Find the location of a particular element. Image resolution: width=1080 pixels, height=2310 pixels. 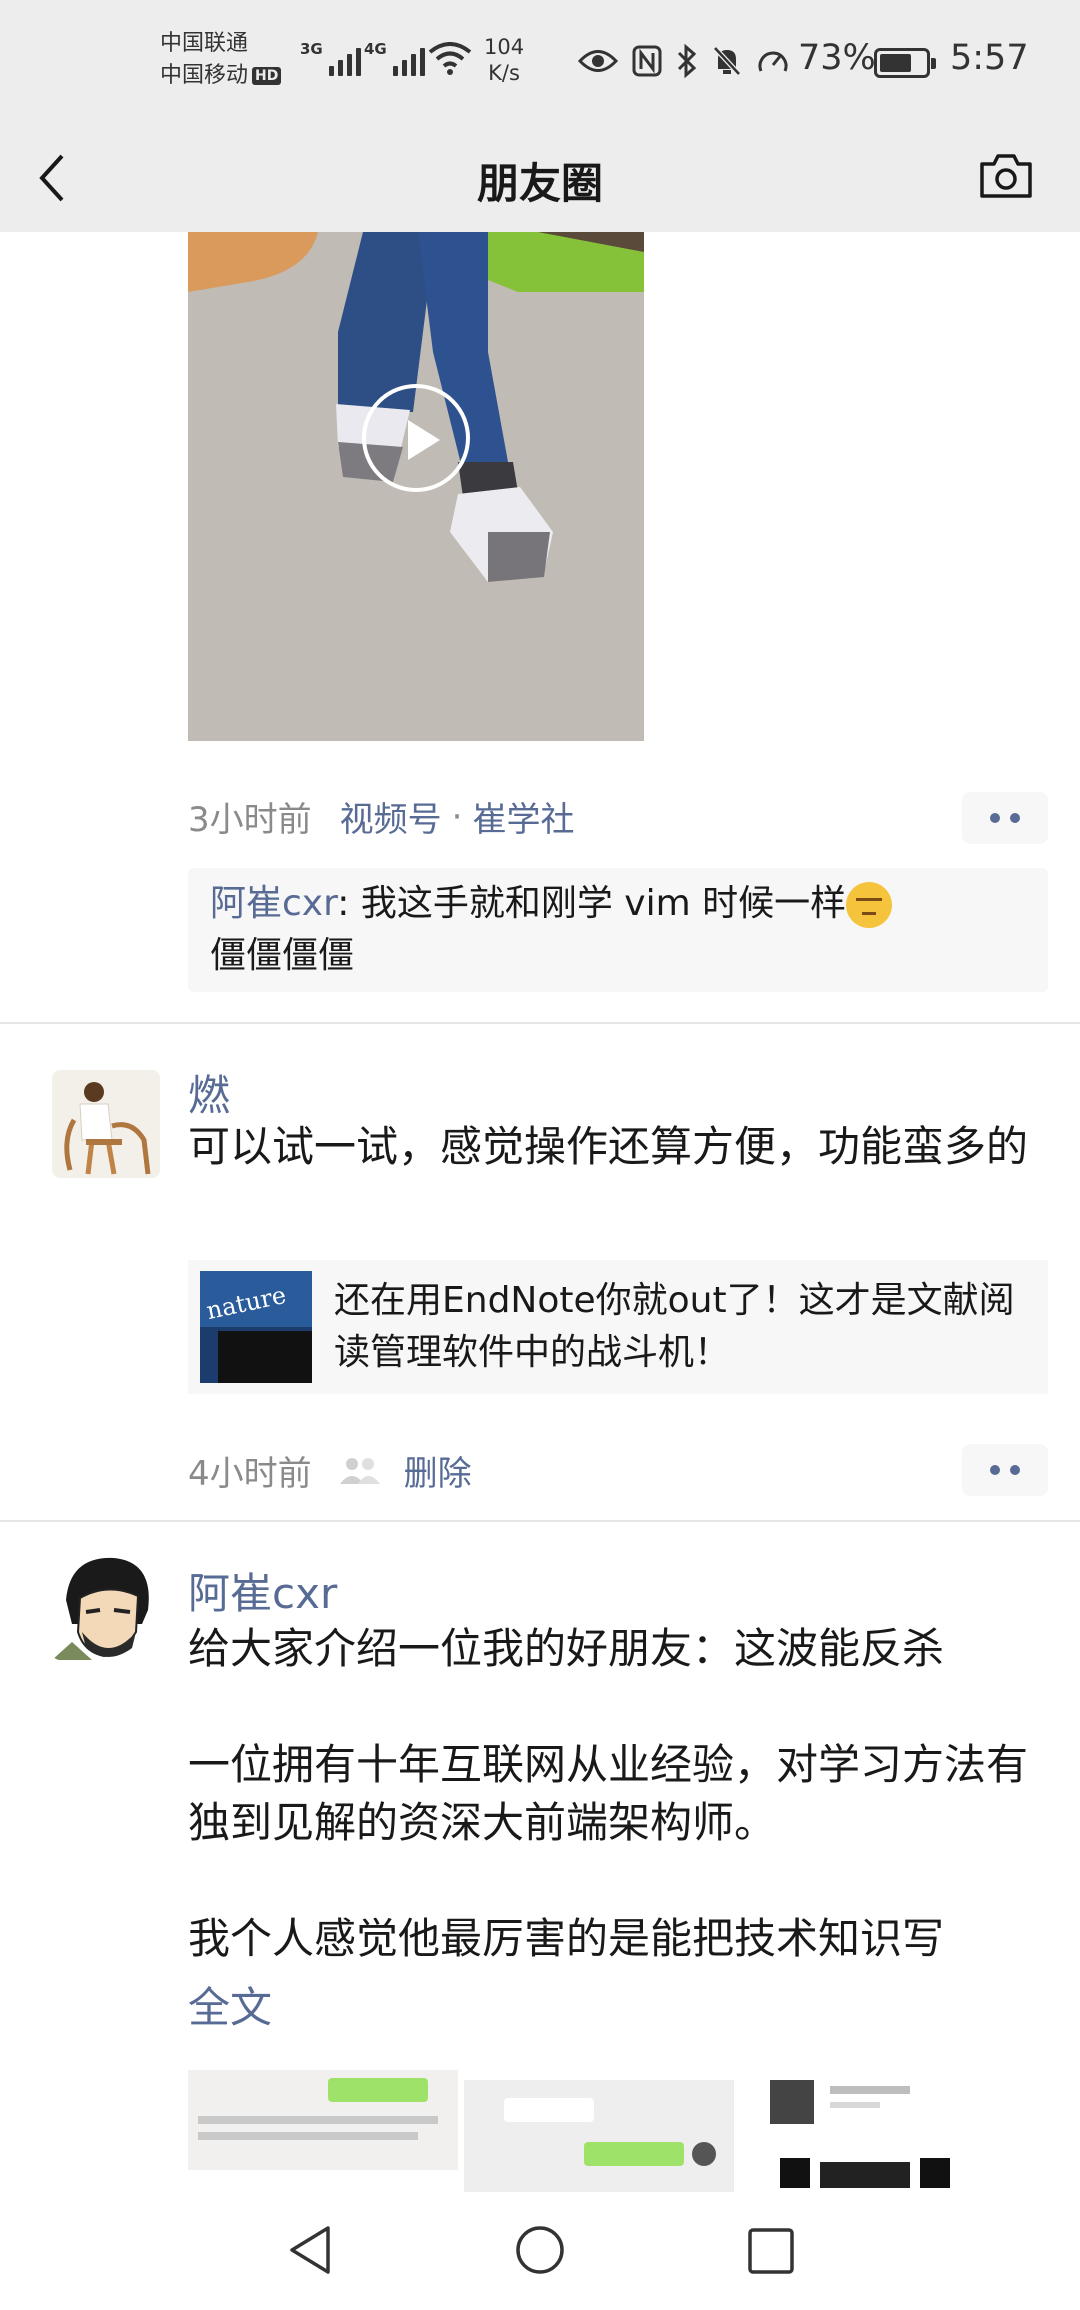

network-speed-value: 104 is located at coordinates (504, 47).